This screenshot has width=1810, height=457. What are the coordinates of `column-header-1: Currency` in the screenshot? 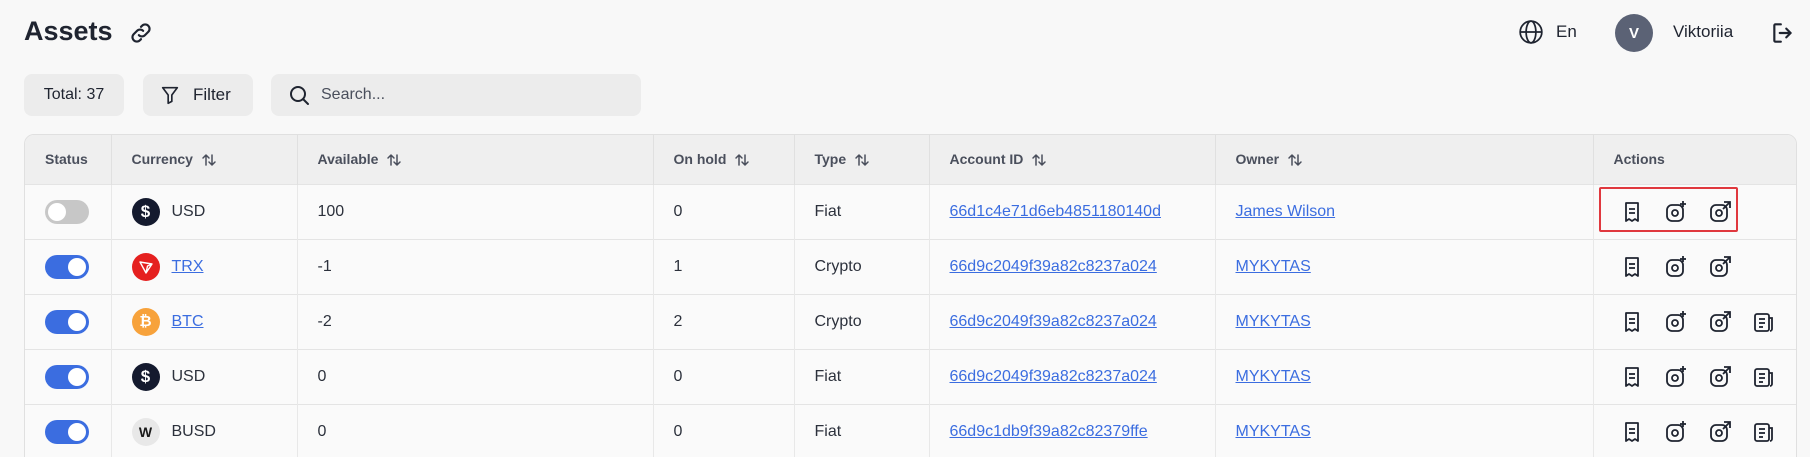 It's located at (204, 159).